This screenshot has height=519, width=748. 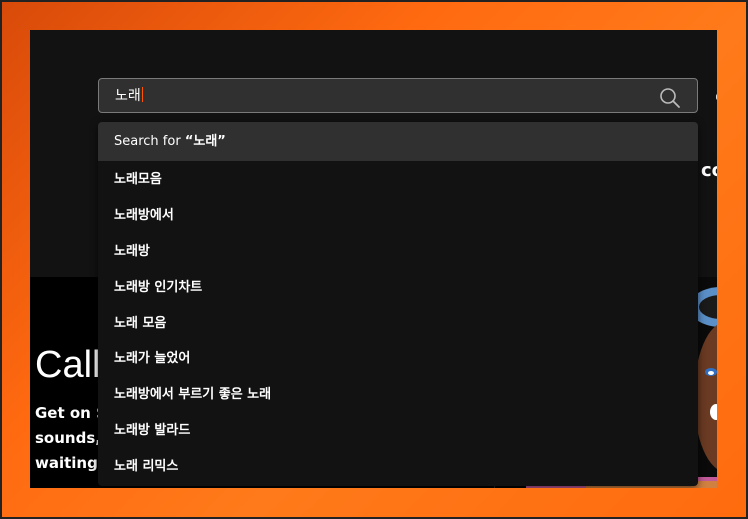 I want to click on hero-line: Get on S, so click(x=71, y=413).